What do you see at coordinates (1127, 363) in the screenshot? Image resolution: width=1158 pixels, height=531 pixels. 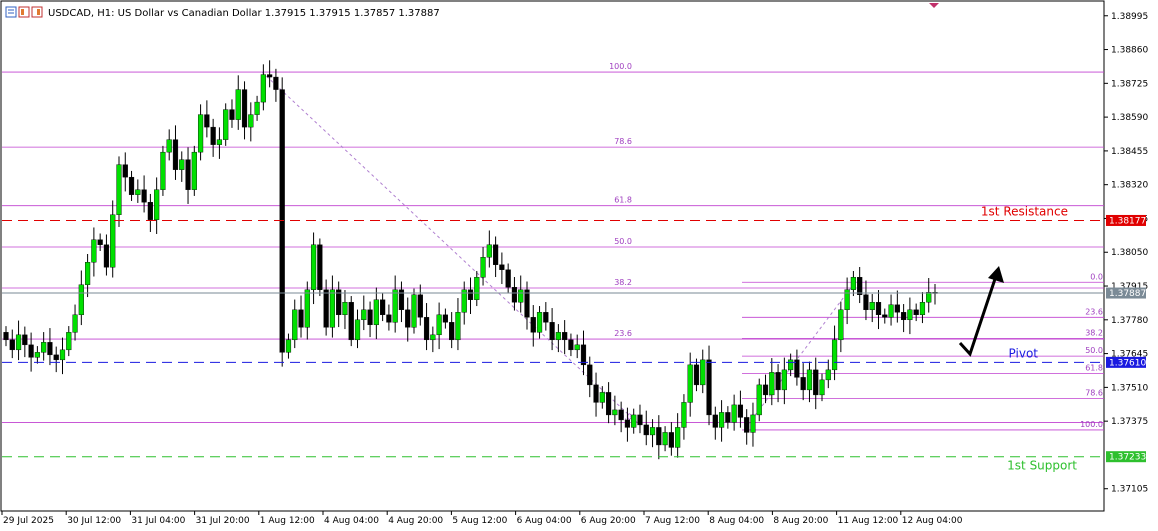 I see `pivot-badge-text: 1.37610` at bounding box center [1127, 363].